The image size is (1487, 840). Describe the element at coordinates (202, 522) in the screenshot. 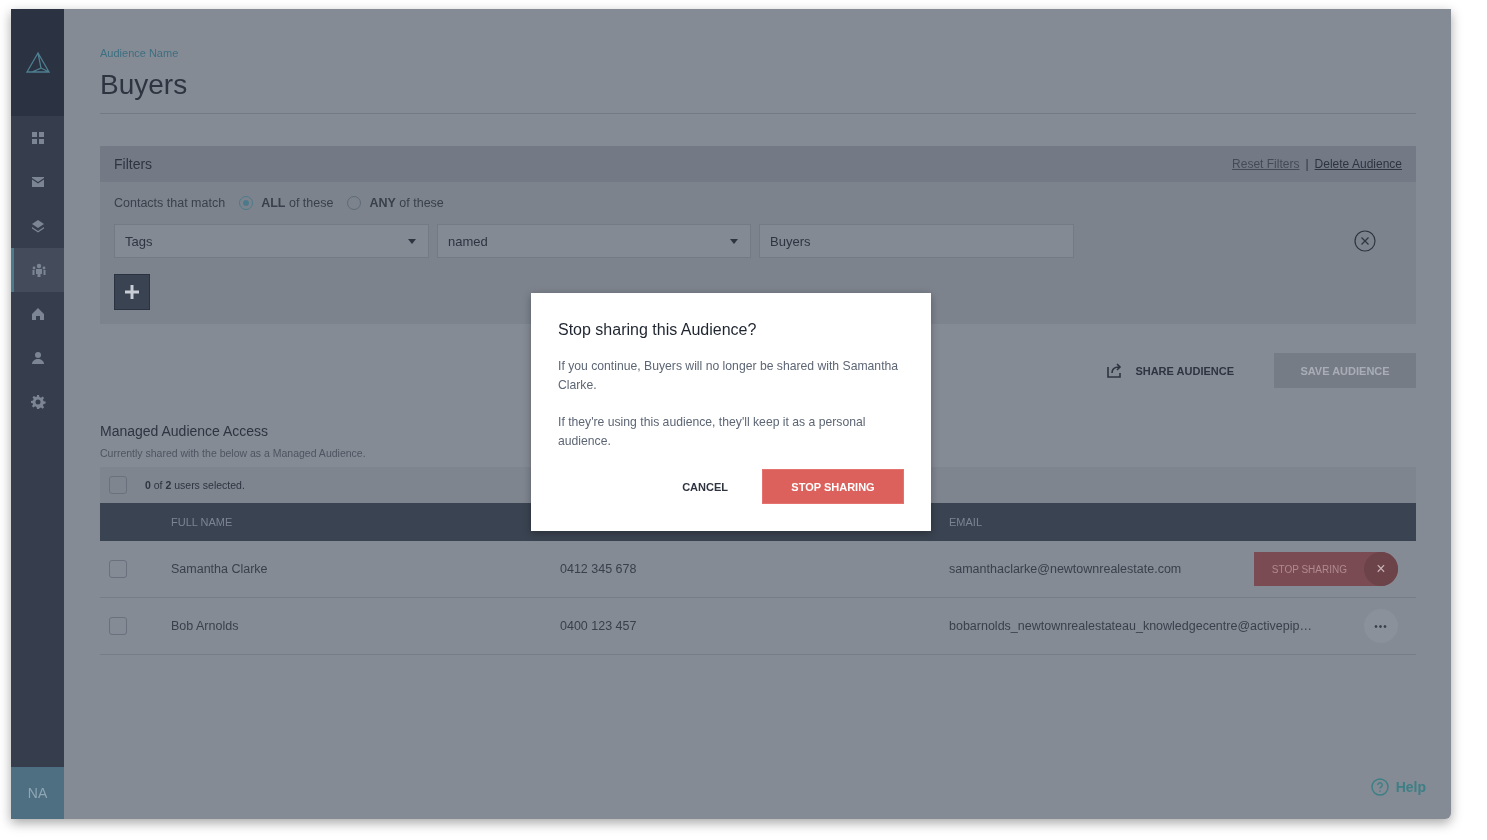

I see `column-header: FULL NAME` at that location.